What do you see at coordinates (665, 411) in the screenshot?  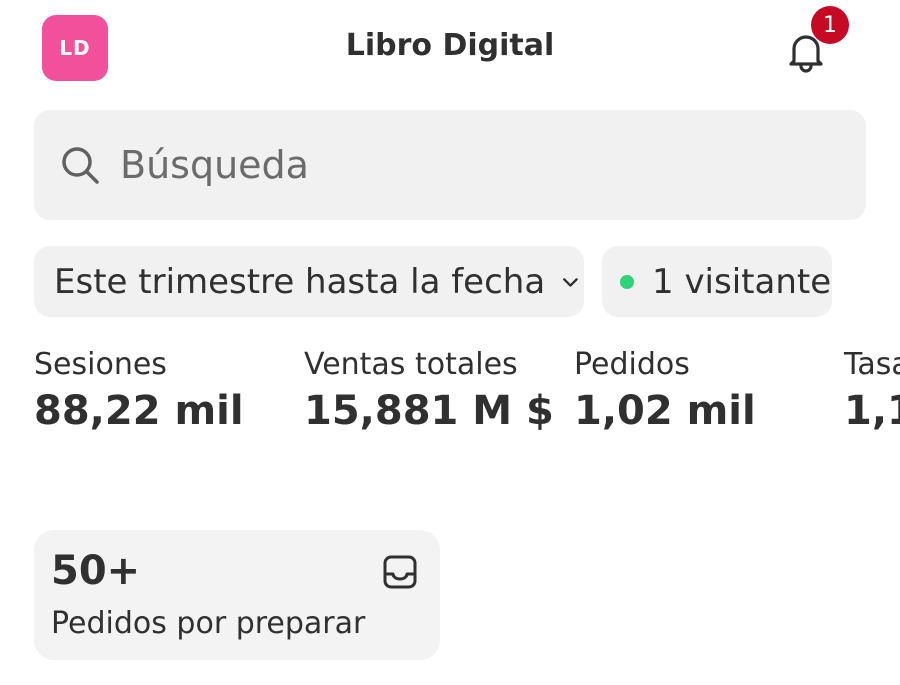 I see `metric-value: 1,02 mil` at bounding box center [665, 411].